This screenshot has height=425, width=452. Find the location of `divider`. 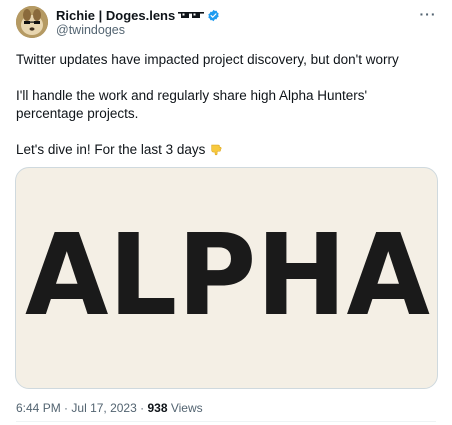

divider is located at coordinates (226, 421).